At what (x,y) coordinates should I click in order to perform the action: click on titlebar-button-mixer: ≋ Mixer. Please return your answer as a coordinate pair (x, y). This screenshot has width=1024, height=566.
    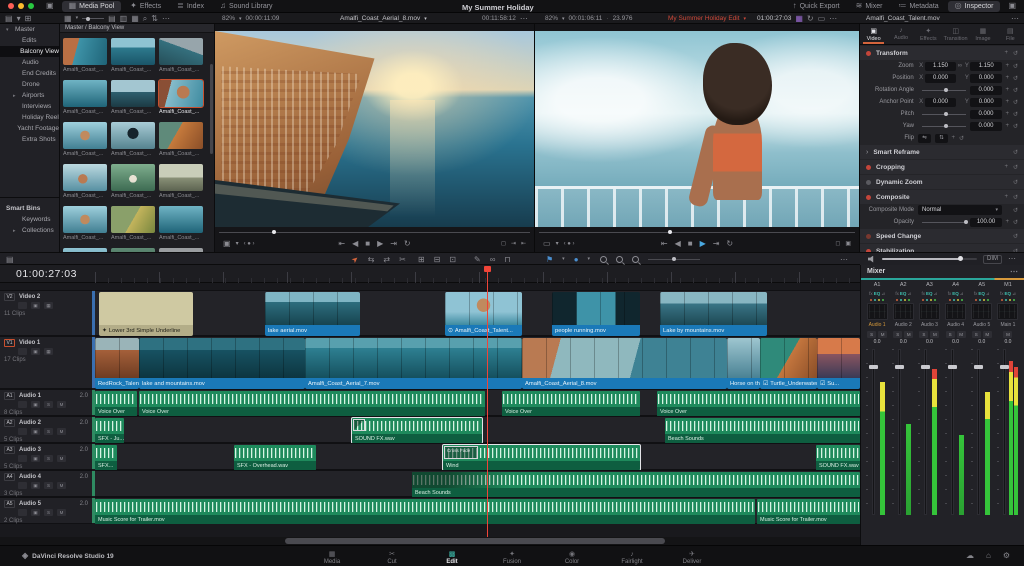
    Looking at the image, I should click on (869, 6).